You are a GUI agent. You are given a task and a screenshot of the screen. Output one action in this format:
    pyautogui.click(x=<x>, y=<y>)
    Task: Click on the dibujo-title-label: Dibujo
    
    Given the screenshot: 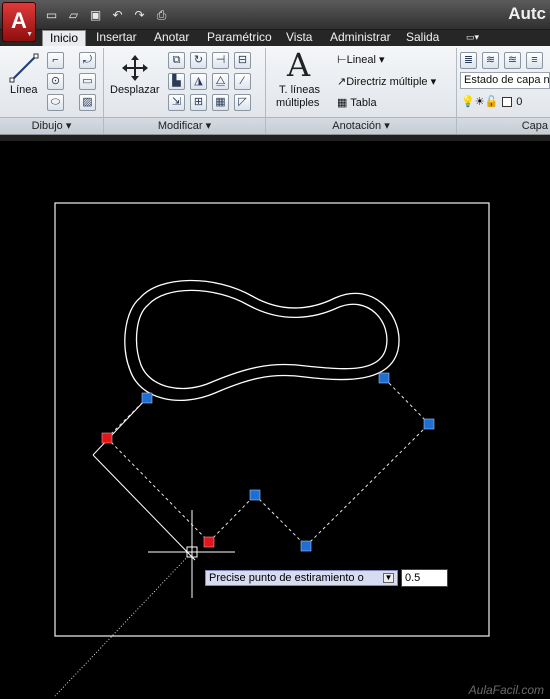 What is the action you would take?
    pyautogui.click(x=47, y=126)
    